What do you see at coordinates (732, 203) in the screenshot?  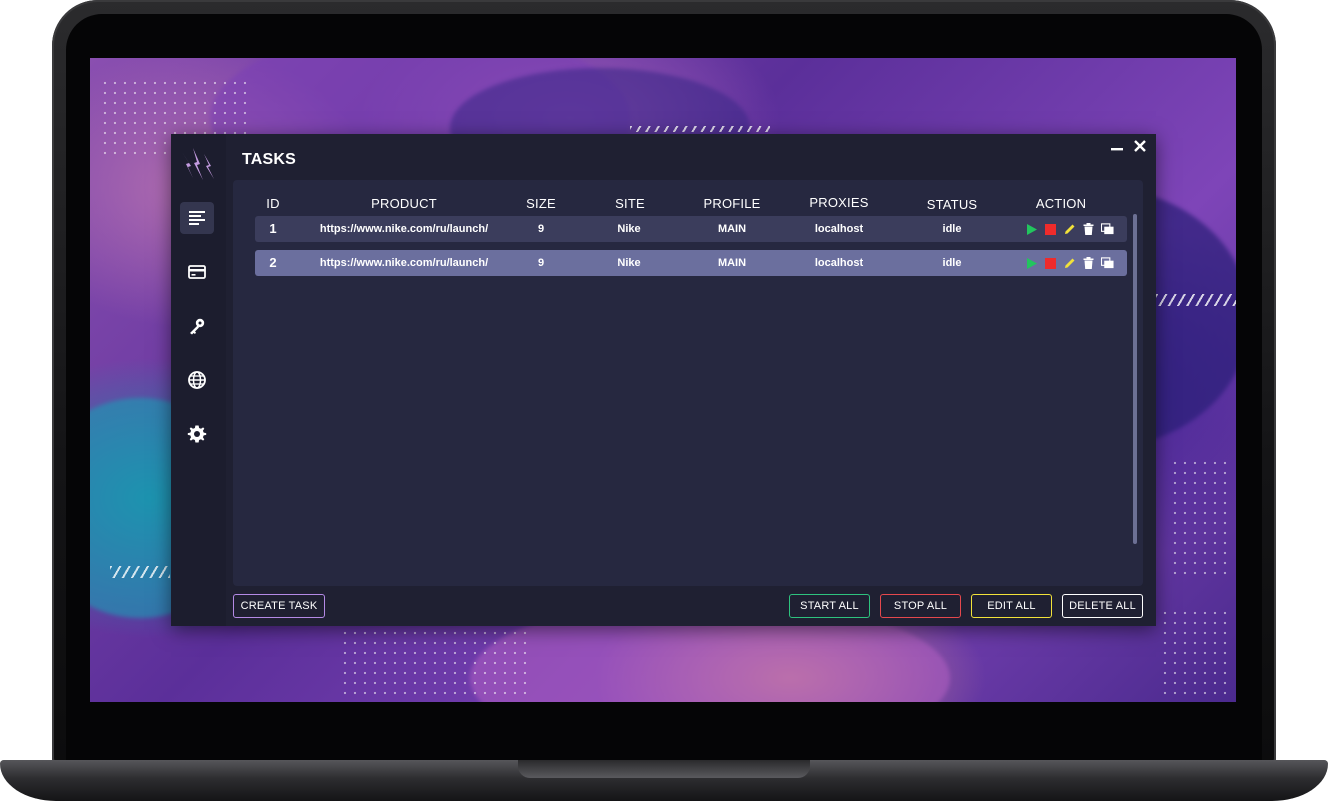 I see `column-header-profile: PROFILE` at bounding box center [732, 203].